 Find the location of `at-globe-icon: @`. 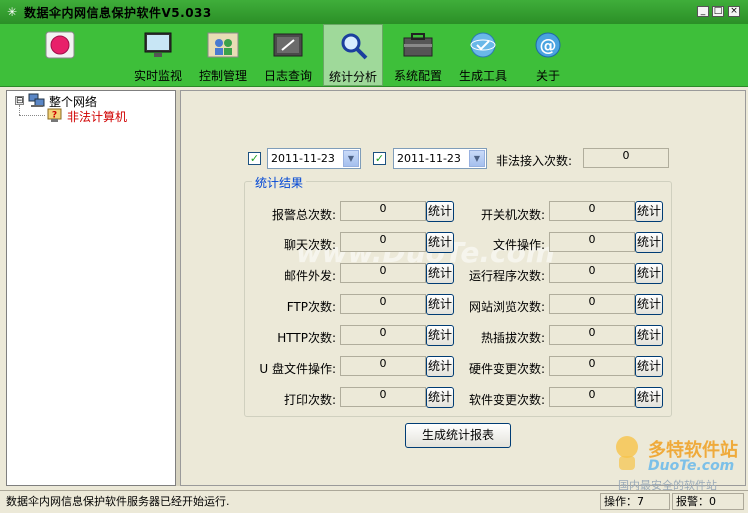

at-globe-icon: @ is located at coordinates (548, 45).